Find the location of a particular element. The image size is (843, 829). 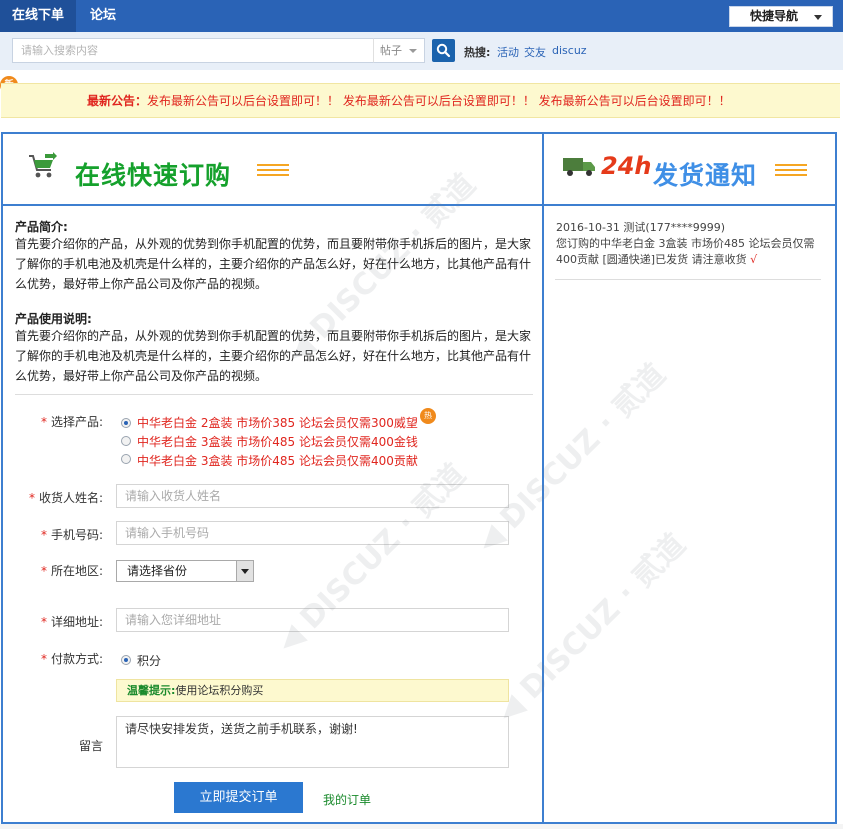

hot-link: discuz is located at coordinates (569, 50).